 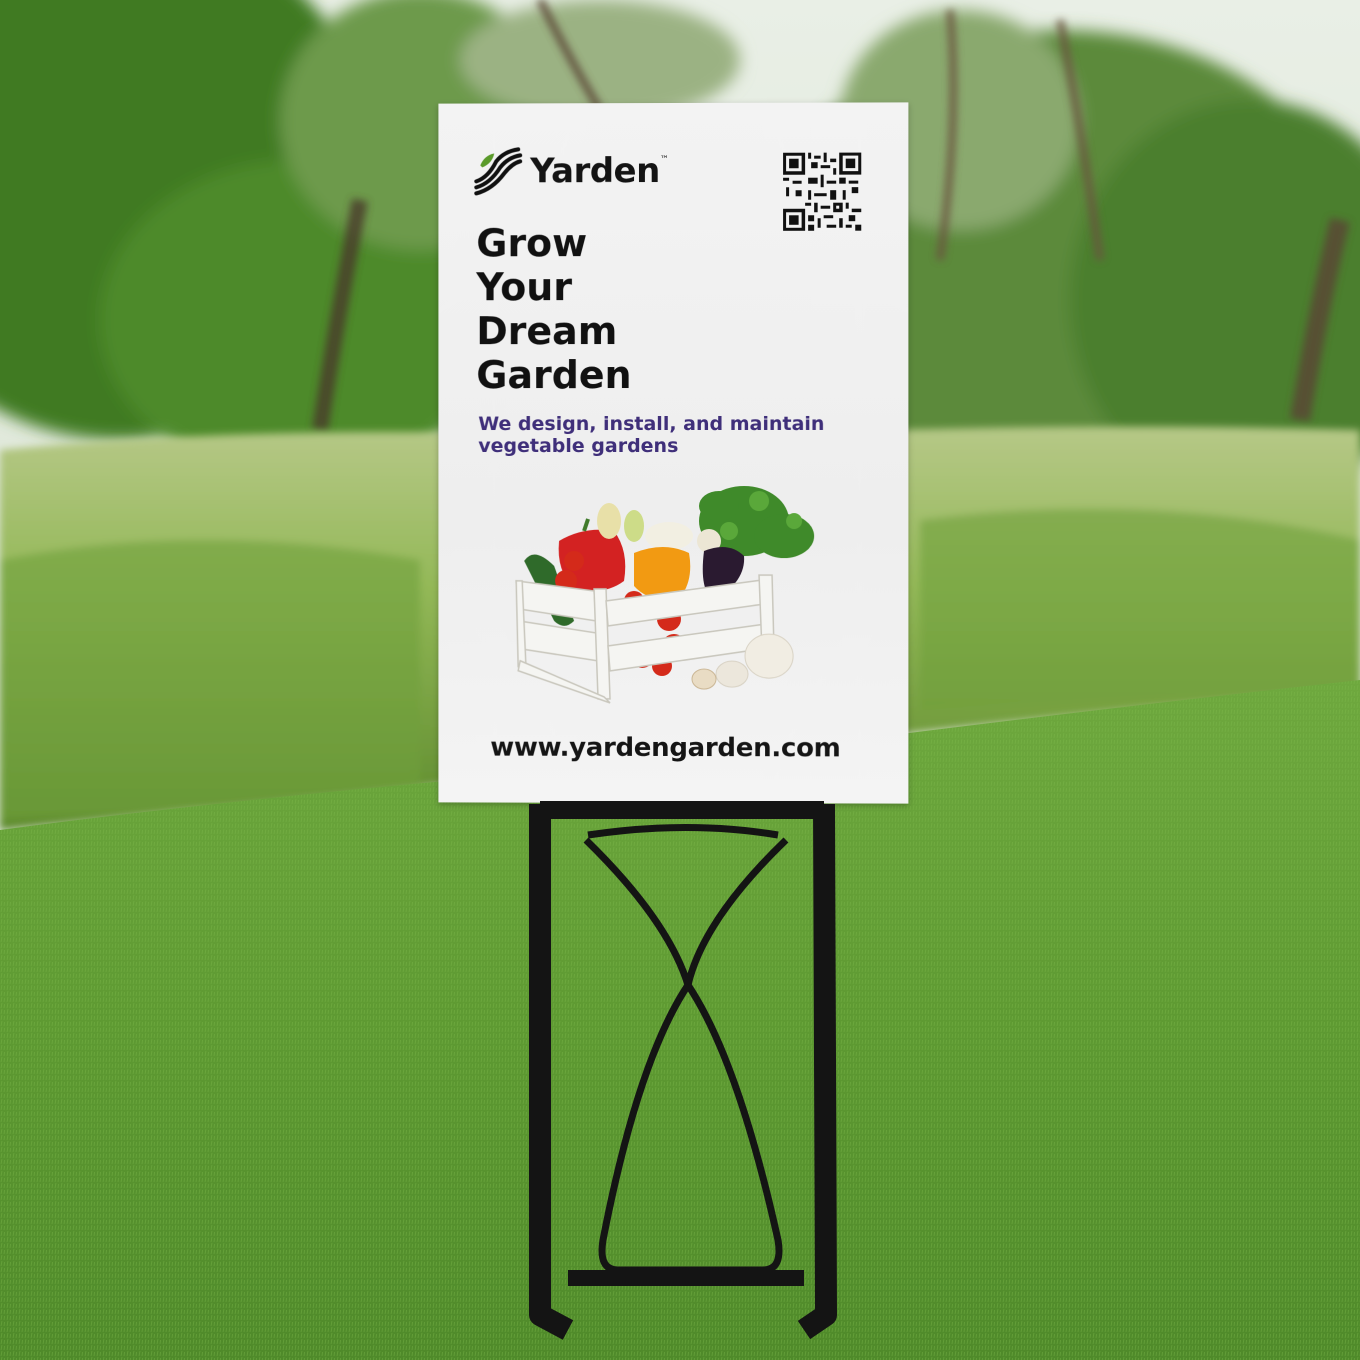 I want to click on headline-line-1: Grow, so click(x=553, y=243).